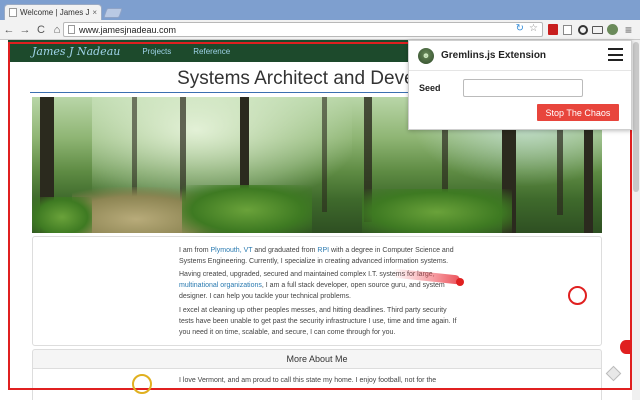  I want to click on browser-tab: Welcome | James J. N... ×, so click(53, 12).